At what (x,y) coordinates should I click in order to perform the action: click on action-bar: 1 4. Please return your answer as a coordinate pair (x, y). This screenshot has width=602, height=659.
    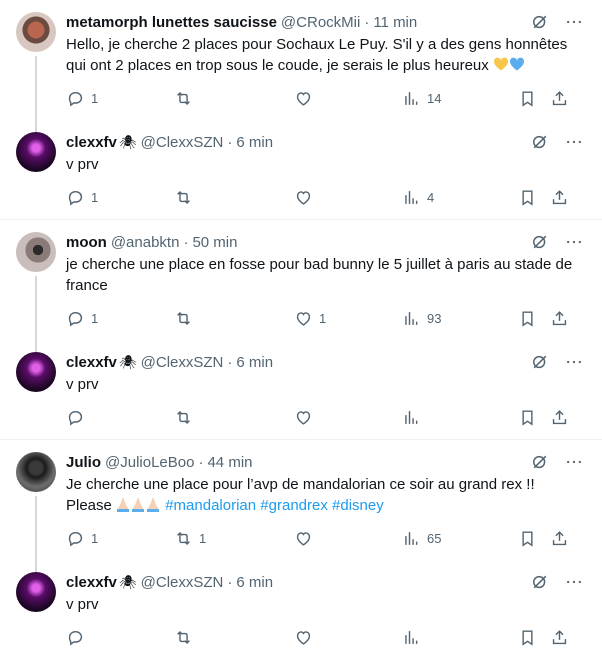
    Looking at the image, I should click on (326, 197).